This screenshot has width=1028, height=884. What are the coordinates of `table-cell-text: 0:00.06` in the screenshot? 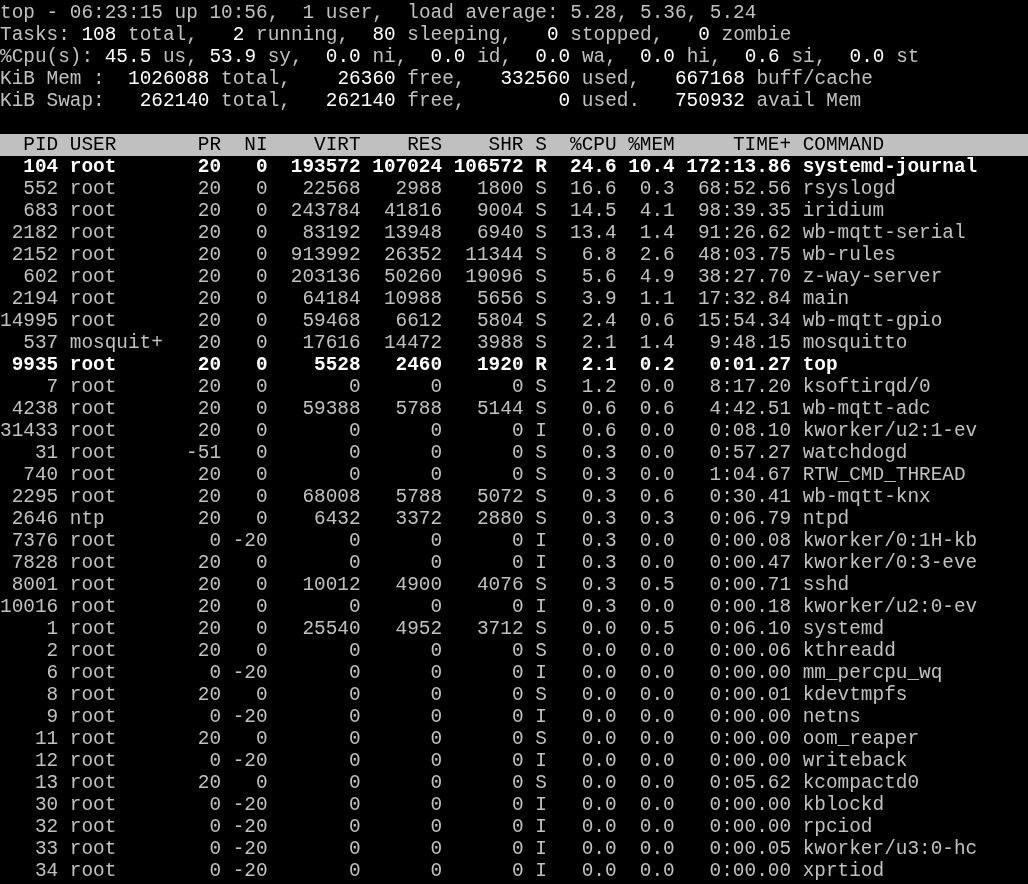 It's located at (750, 651).